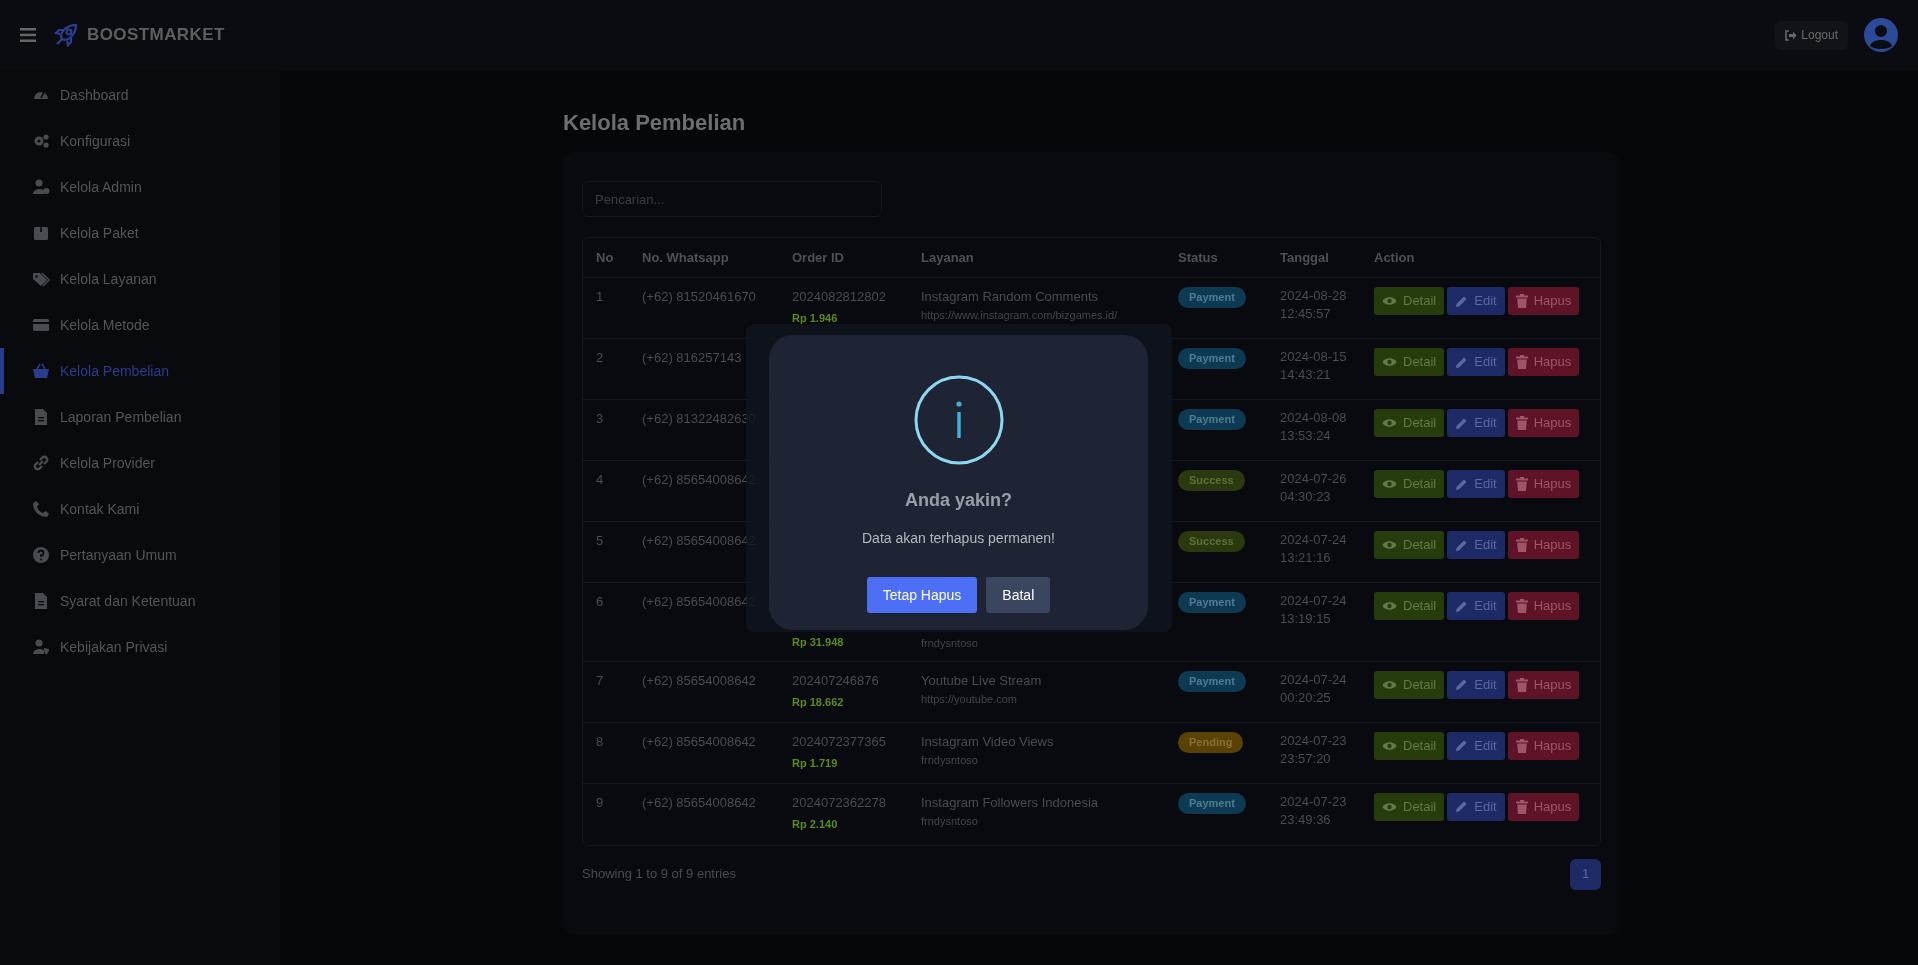  Describe the element at coordinates (655, 123) in the screenshot. I see `page-title: Kelola Pembelian` at that location.